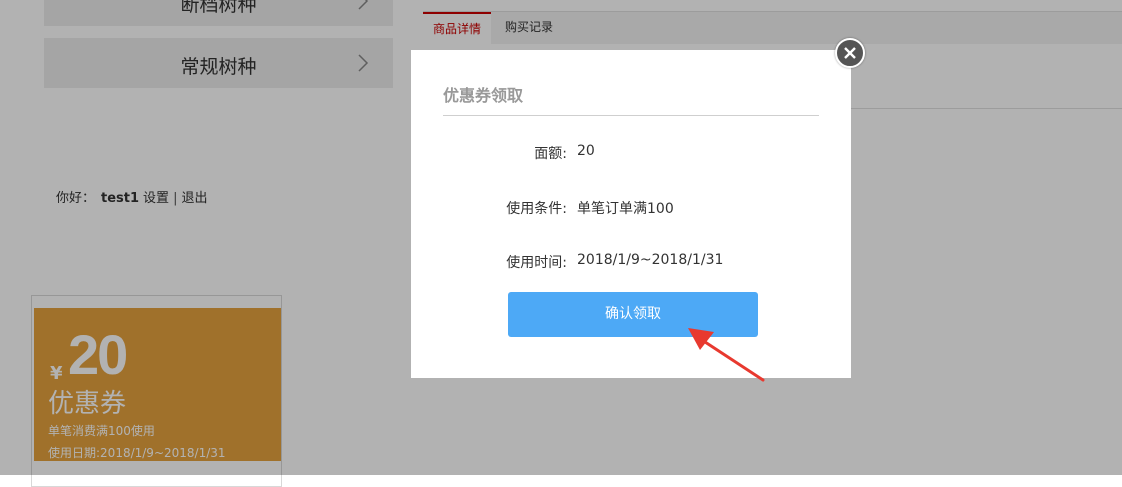 This screenshot has height=487, width=1122. What do you see at coordinates (586, 151) in the screenshot?
I see `face-value: 20` at bounding box center [586, 151].